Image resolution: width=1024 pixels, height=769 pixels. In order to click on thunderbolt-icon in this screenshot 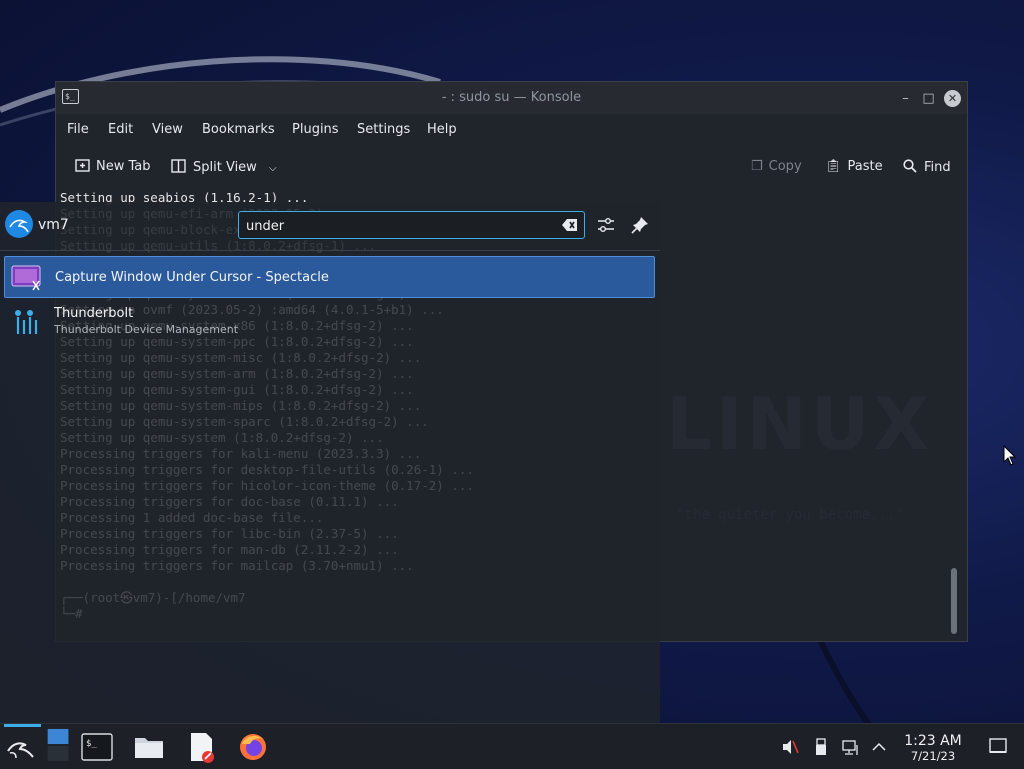, I will do `click(26, 322)`.